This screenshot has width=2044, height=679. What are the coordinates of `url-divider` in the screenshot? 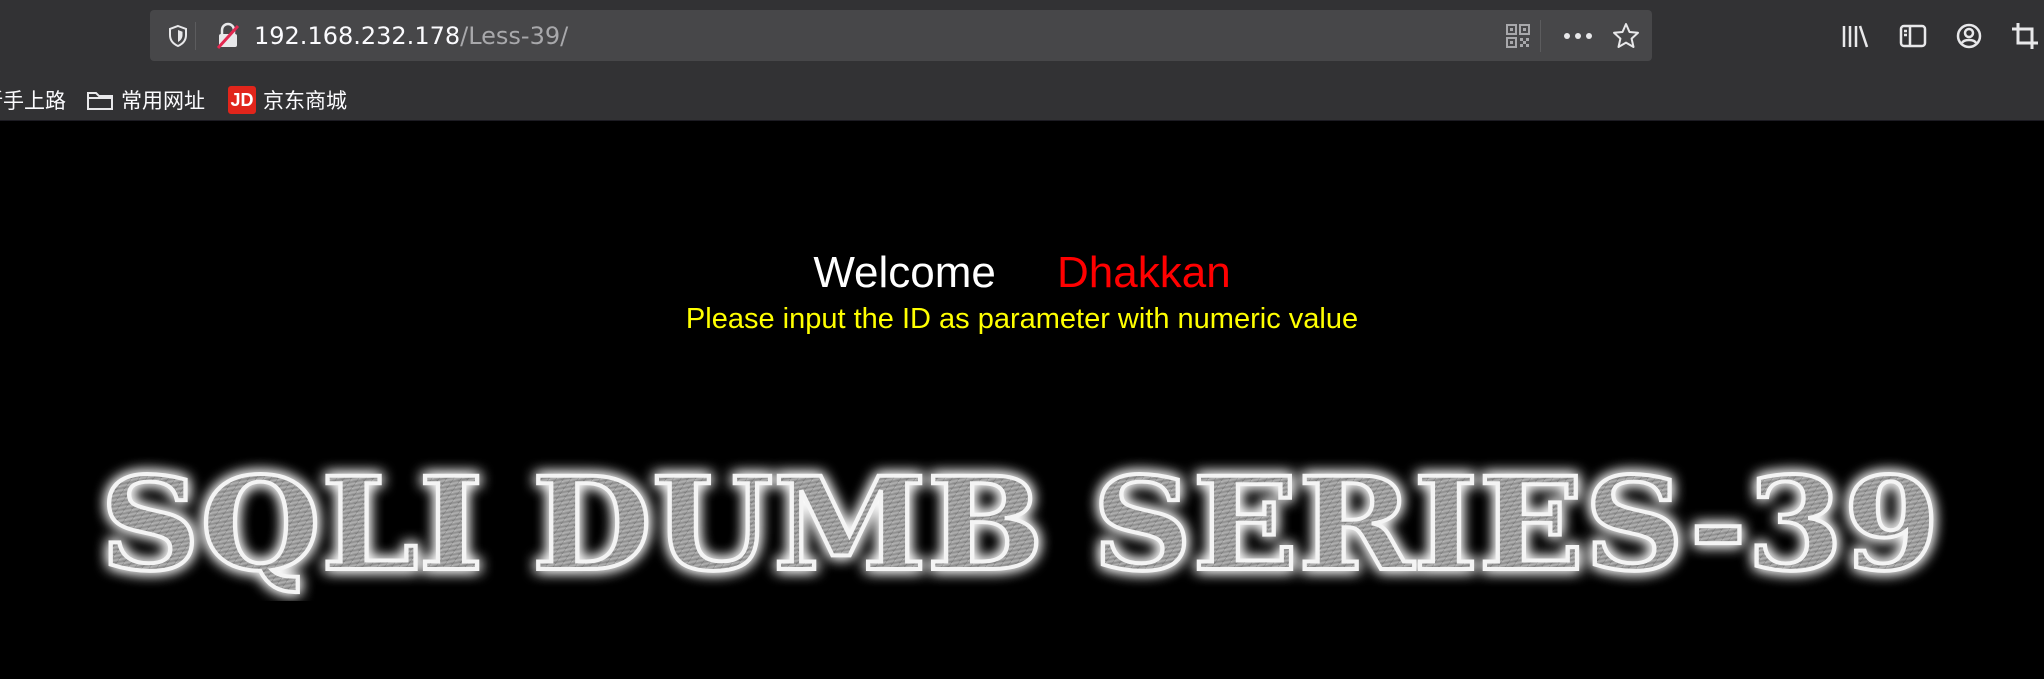 It's located at (195, 36).